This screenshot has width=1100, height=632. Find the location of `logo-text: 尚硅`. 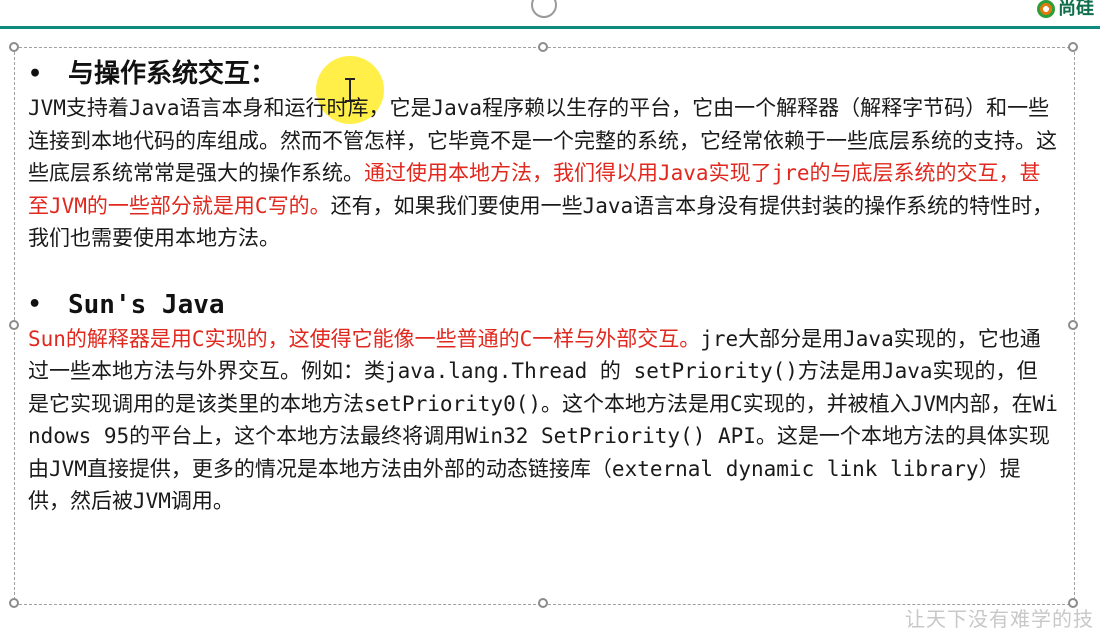

logo-text: 尚硅 is located at coordinates (1076, 9).